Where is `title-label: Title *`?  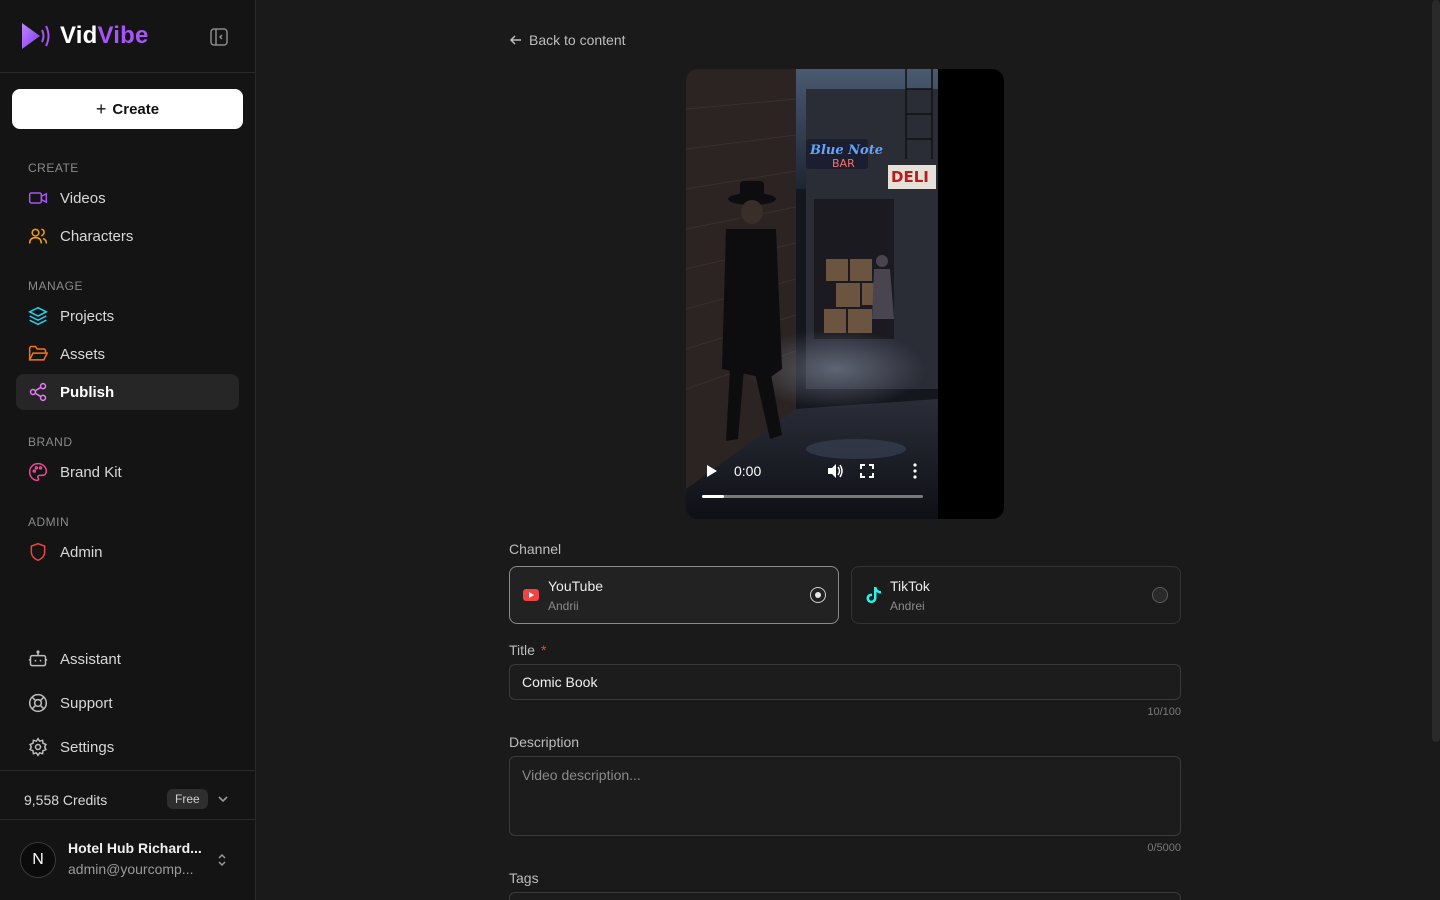 title-label: Title * is located at coordinates (527, 650).